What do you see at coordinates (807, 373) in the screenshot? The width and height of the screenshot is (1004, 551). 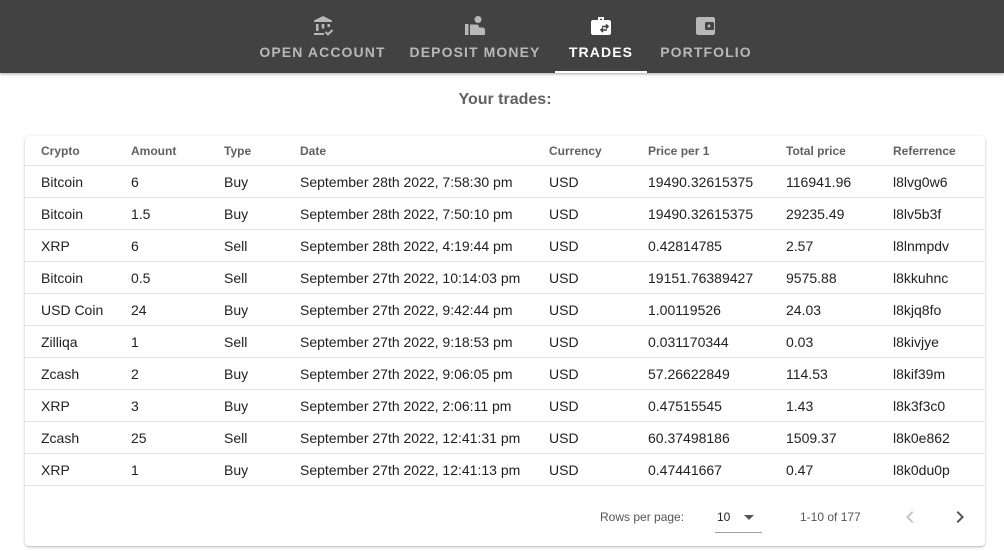 I see `cell-total-price: 114.53` at bounding box center [807, 373].